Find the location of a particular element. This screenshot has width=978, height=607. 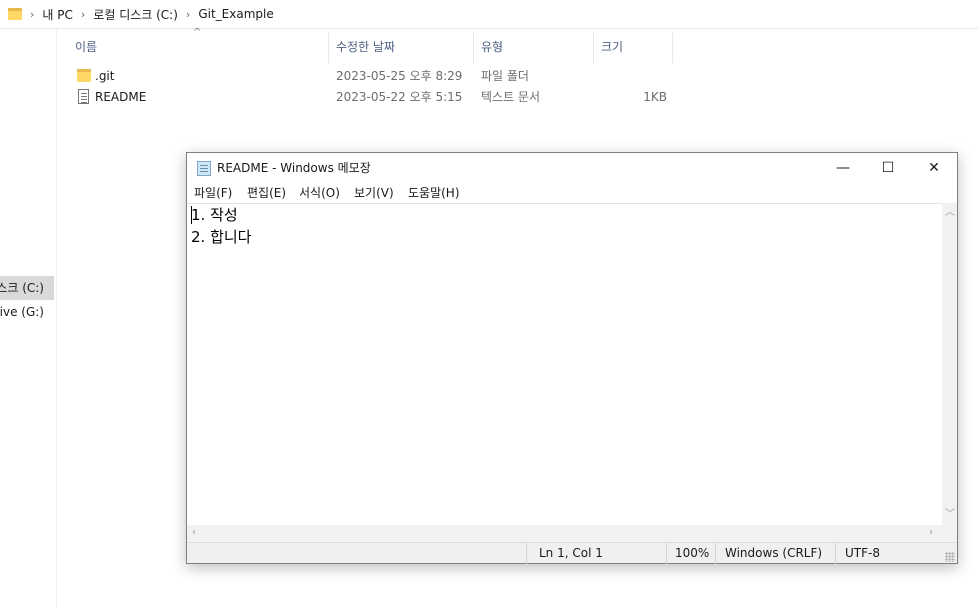

nav-item-label: 로컬 디스크 (C:) is located at coordinates (22, 288).